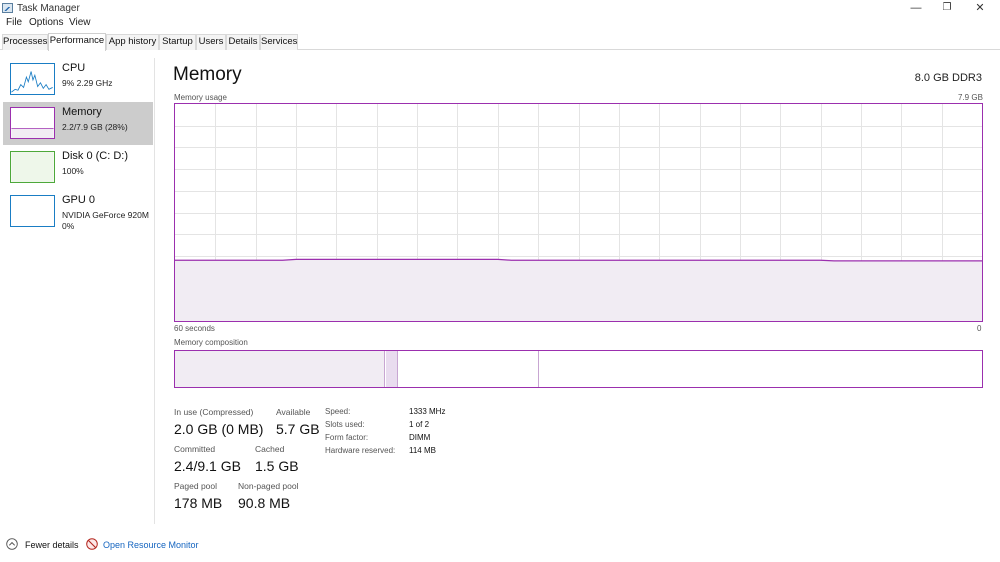  Describe the element at coordinates (48, 8) in the screenshot. I see `window-title: Task Manager` at that location.